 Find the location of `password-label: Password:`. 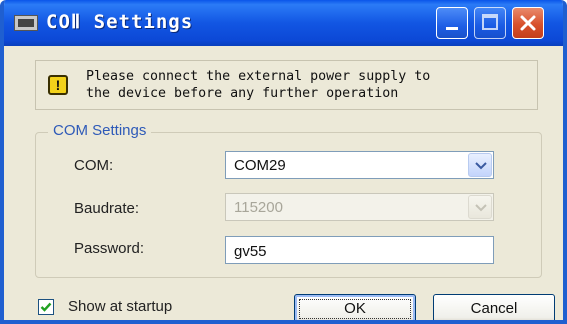

password-label: Password: is located at coordinates (109, 248).